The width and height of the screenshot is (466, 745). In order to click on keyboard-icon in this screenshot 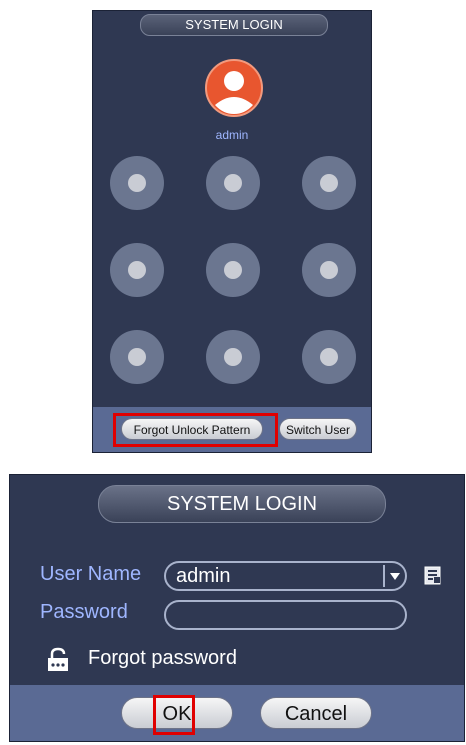, I will do `click(433, 576)`.